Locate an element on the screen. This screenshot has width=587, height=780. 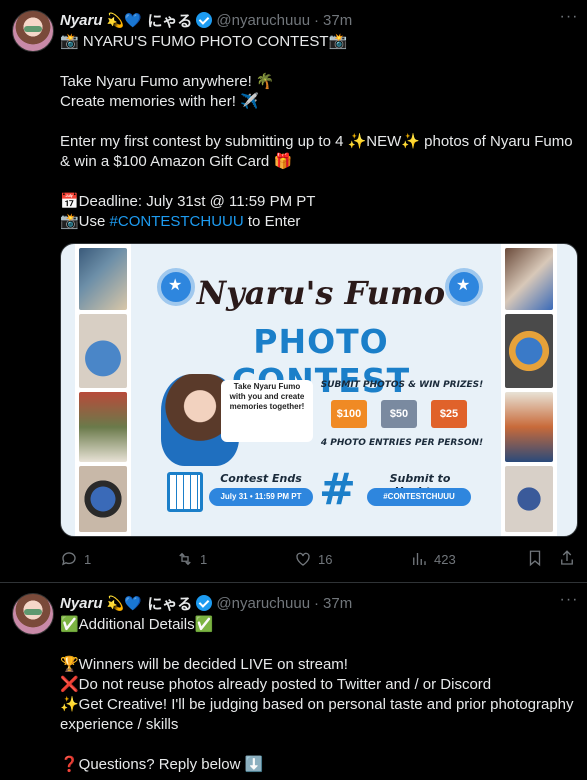
text-line: Take Nyaru Fumo anywhere! 🌴 is located at coordinates (167, 81).